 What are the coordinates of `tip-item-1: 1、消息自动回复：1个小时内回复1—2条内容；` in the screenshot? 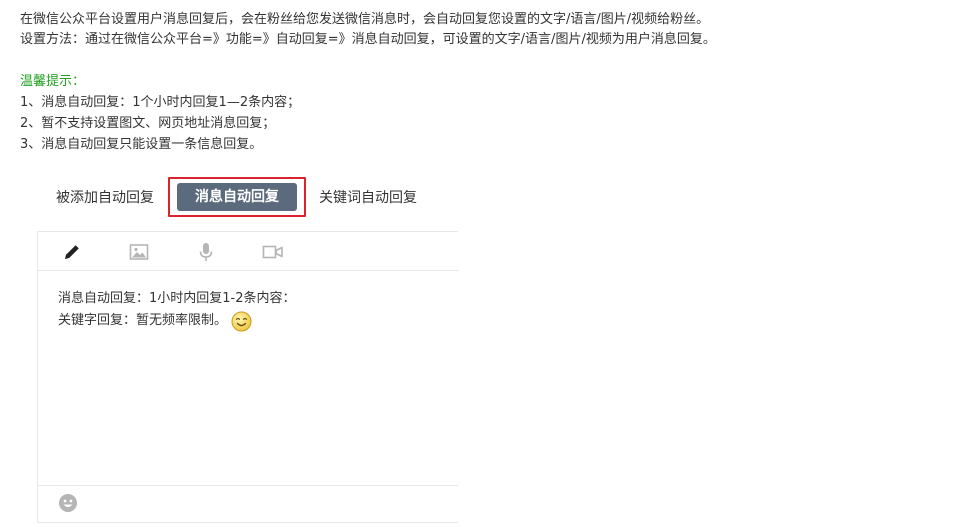 It's located at (160, 102).